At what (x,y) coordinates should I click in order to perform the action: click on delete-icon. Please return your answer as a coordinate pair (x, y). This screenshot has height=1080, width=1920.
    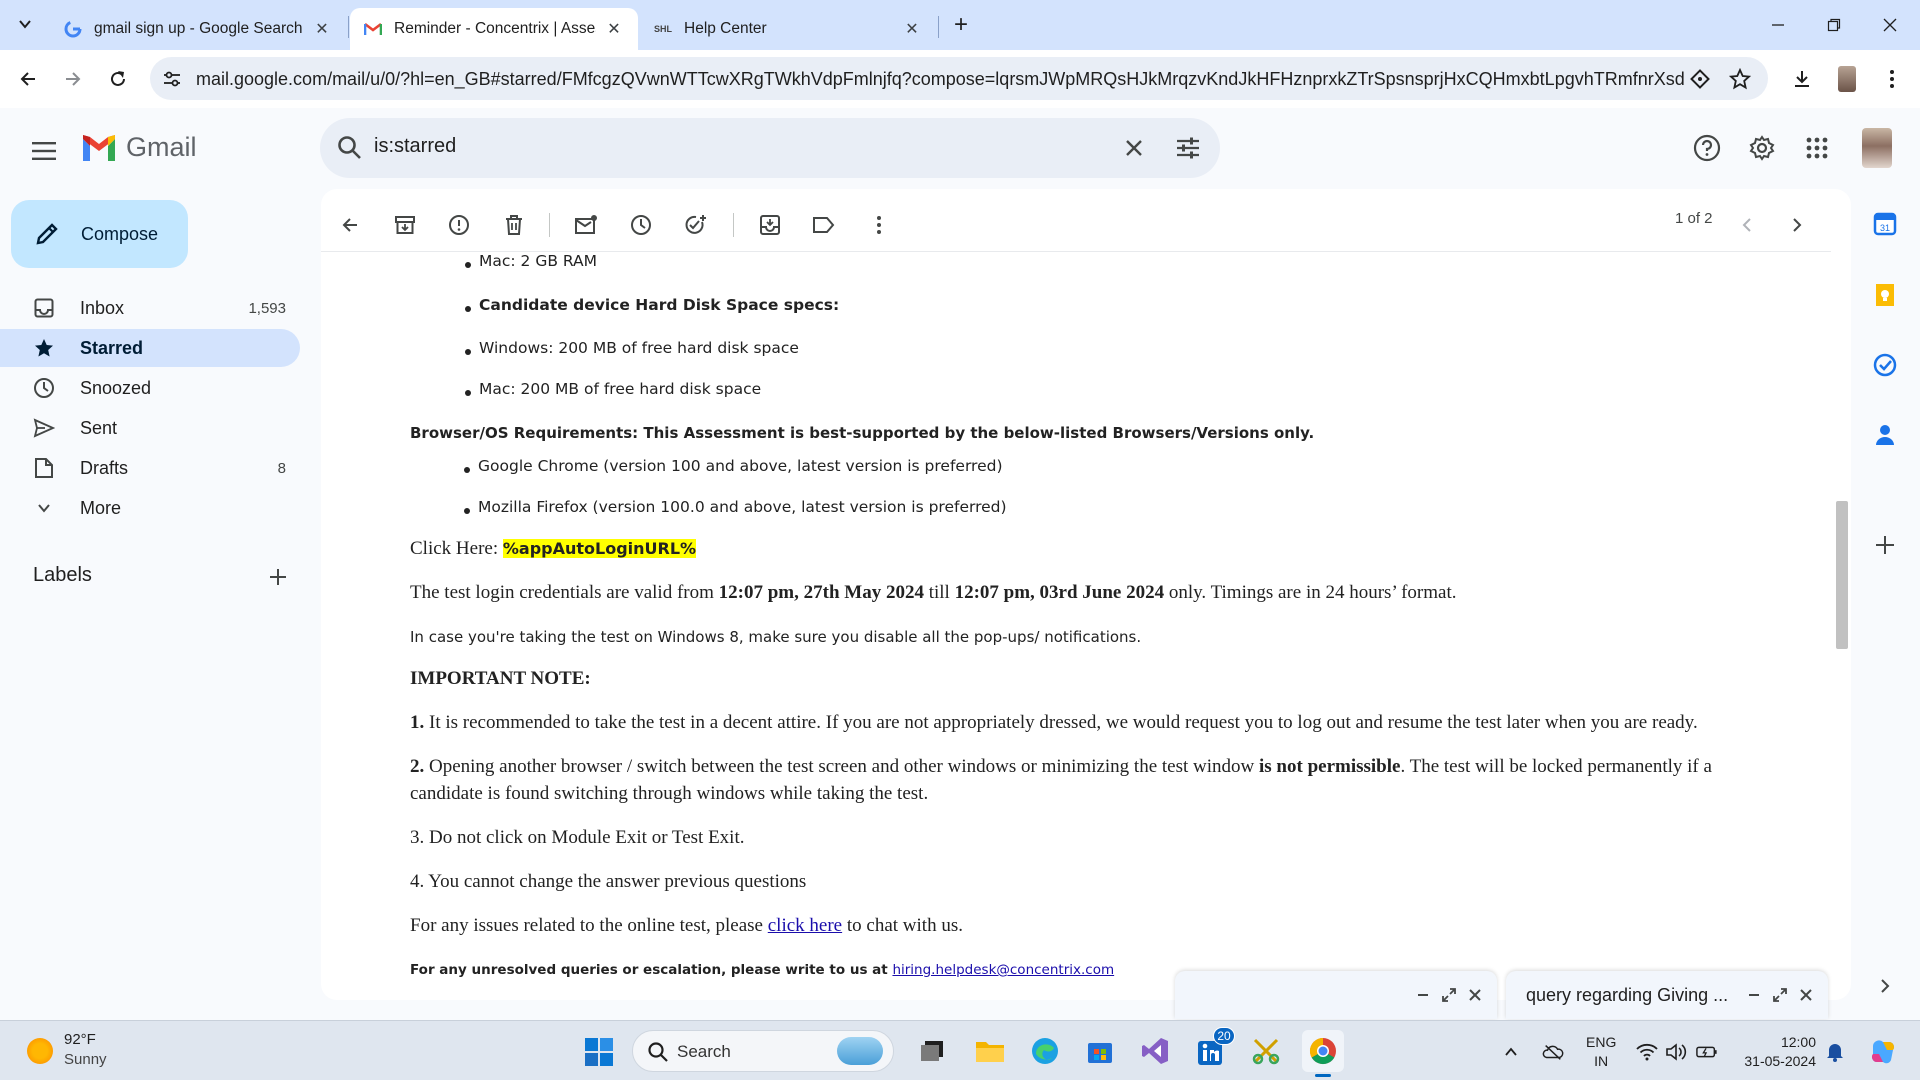
    Looking at the image, I should click on (514, 225).